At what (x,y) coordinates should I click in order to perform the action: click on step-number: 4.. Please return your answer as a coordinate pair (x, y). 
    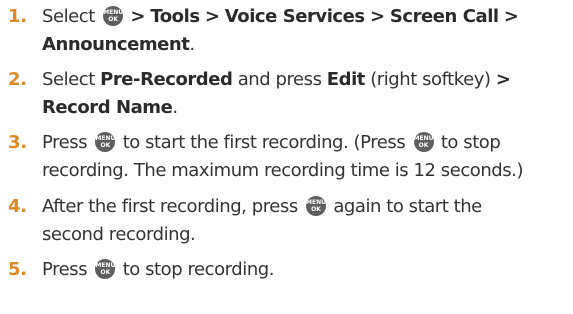
    Looking at the image, I should click on (17, 206).